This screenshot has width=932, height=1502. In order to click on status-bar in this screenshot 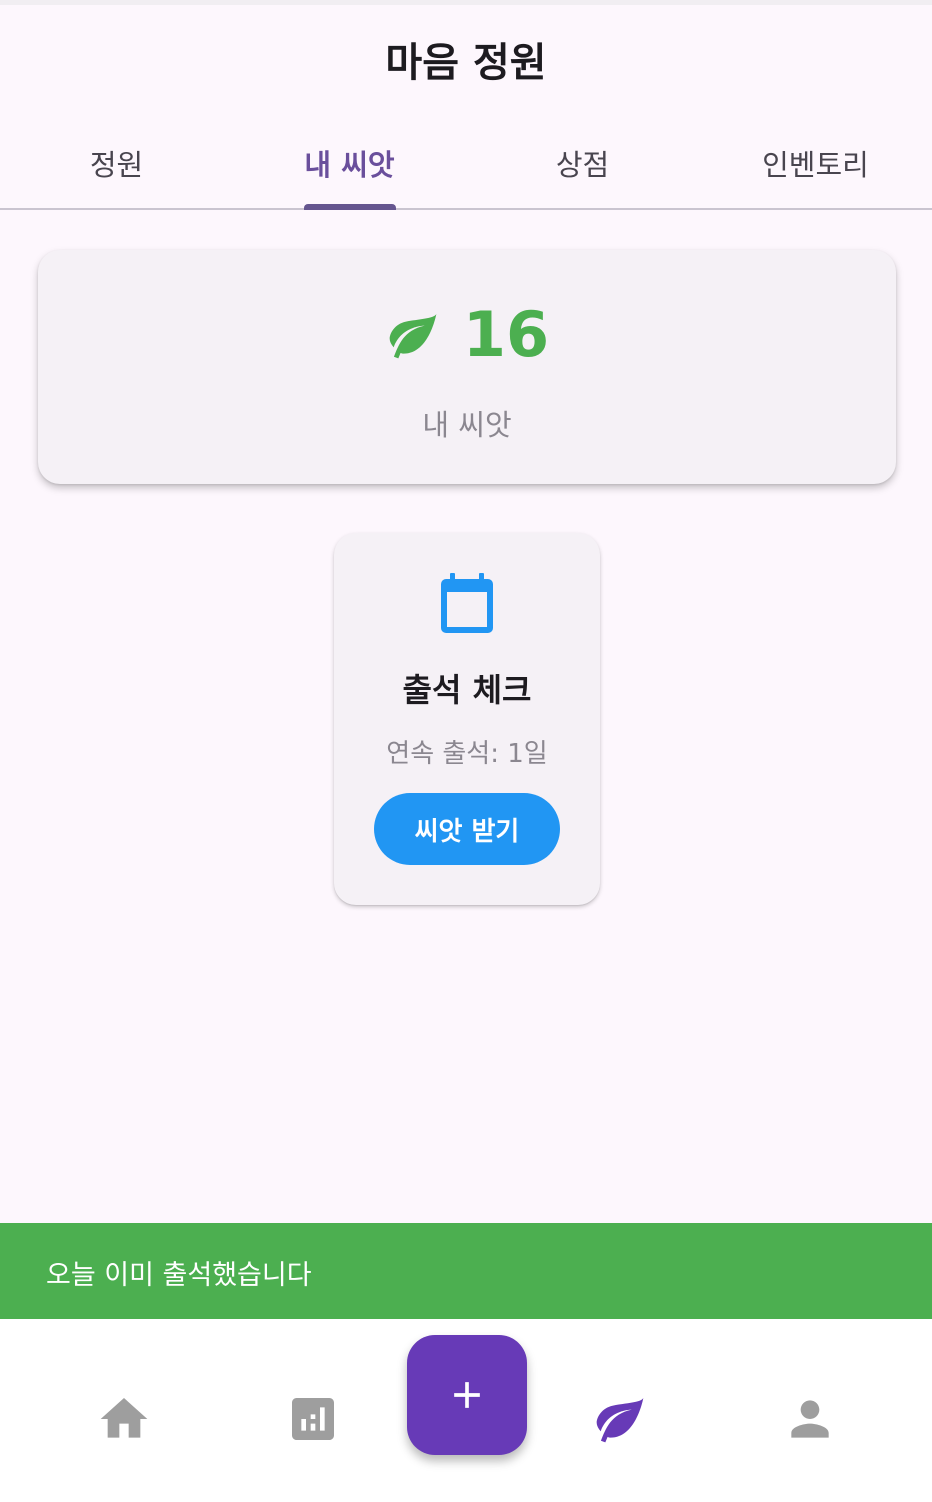, I will do `click(466, 2)`.